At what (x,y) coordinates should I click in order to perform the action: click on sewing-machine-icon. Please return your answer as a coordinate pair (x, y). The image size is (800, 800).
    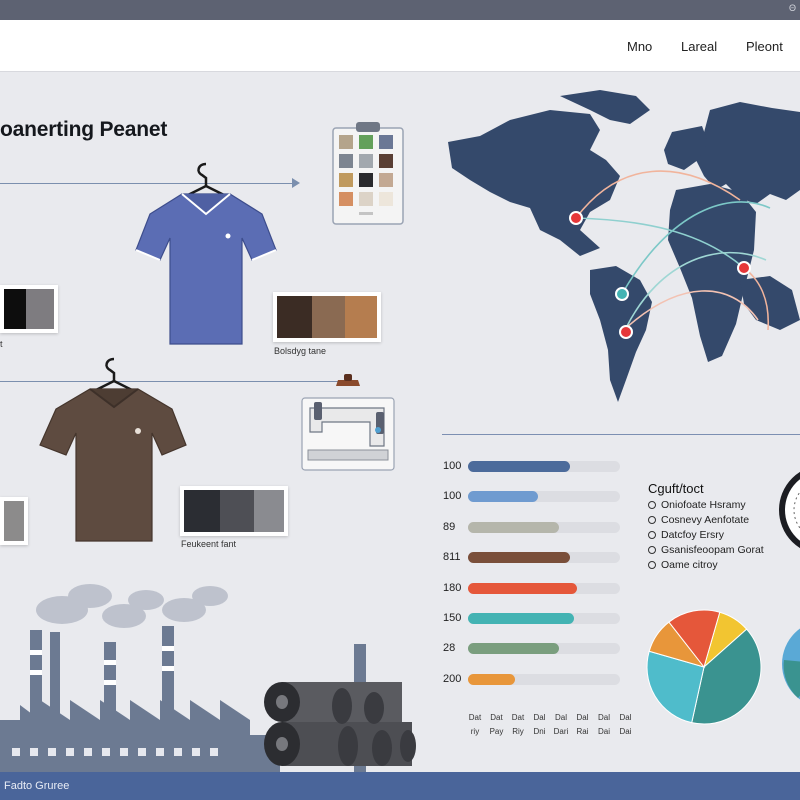
    Looking at the image, I should click on (348, 422).